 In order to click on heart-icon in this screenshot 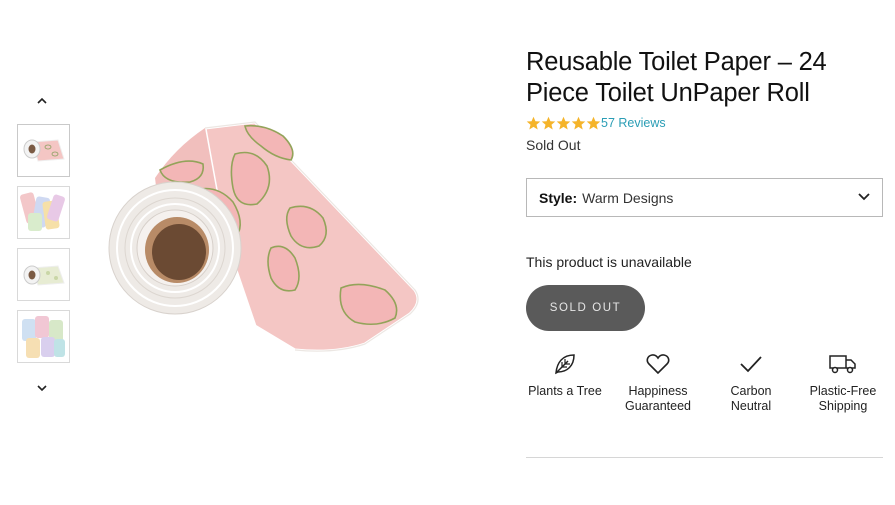, I will do `click(658, 364)`.